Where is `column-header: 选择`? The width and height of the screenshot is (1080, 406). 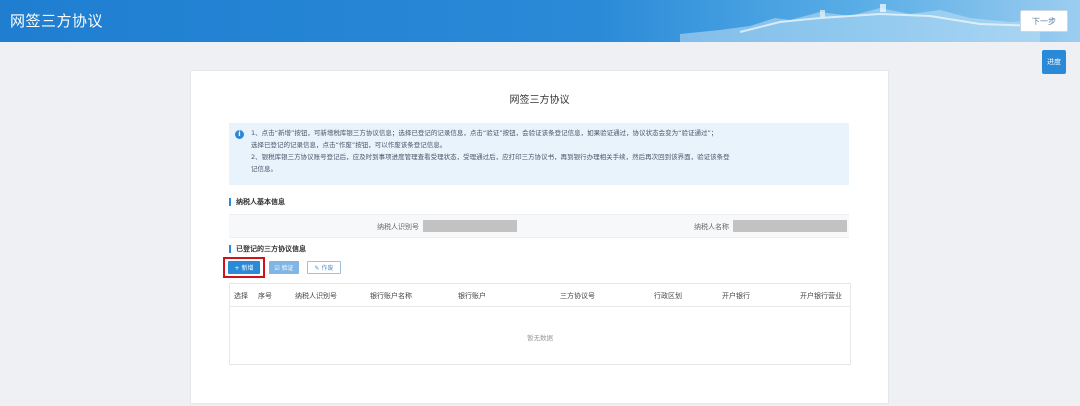 column-header: 选择 is located at coordinates (241, 296).